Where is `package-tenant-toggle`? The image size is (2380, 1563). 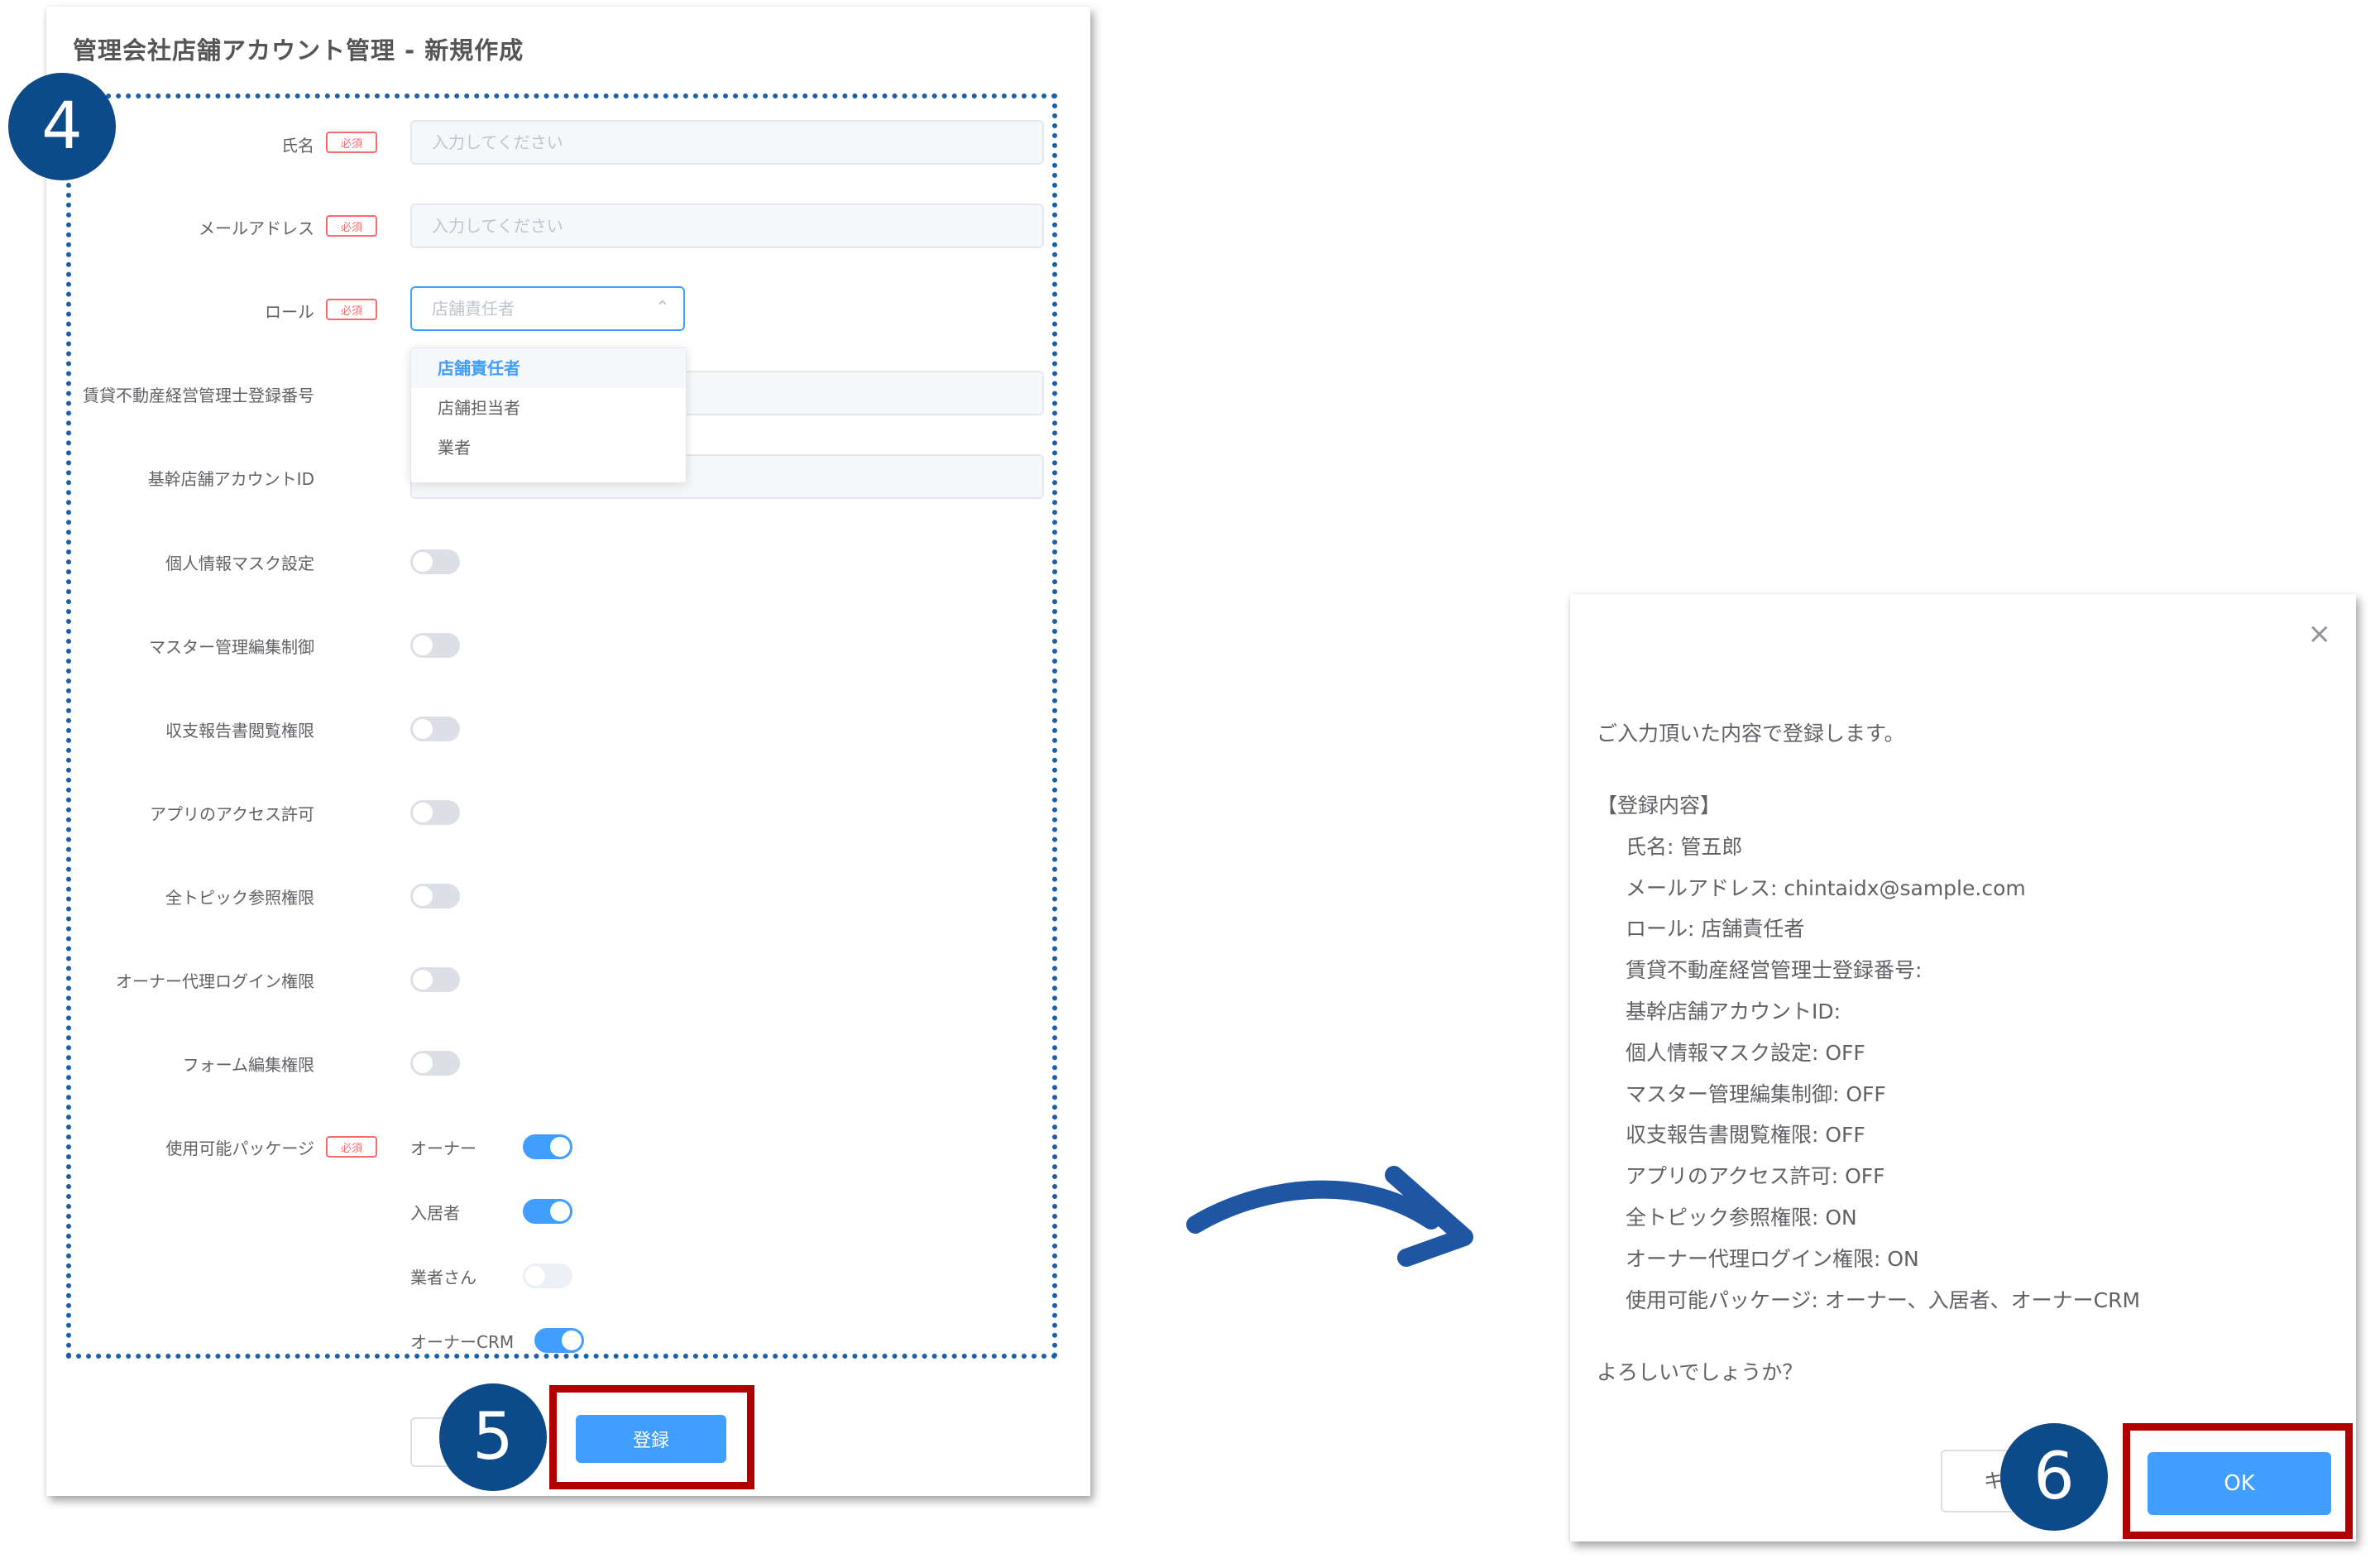 package-tenant-toggle is located at coordinates (547, 1212).